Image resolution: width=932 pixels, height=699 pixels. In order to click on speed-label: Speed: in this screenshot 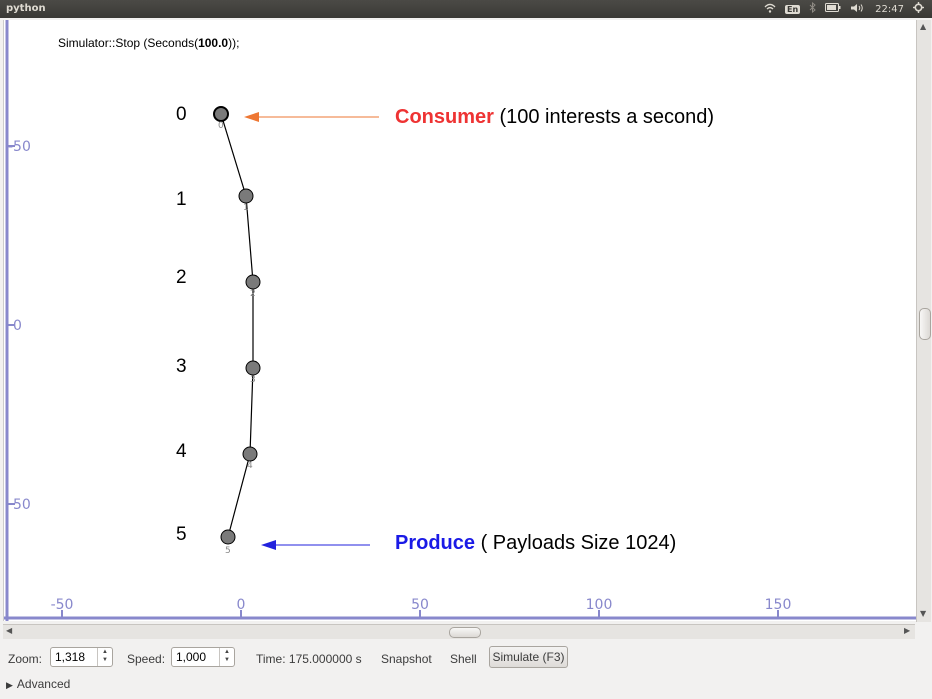, I will do `click(146, 659)`.